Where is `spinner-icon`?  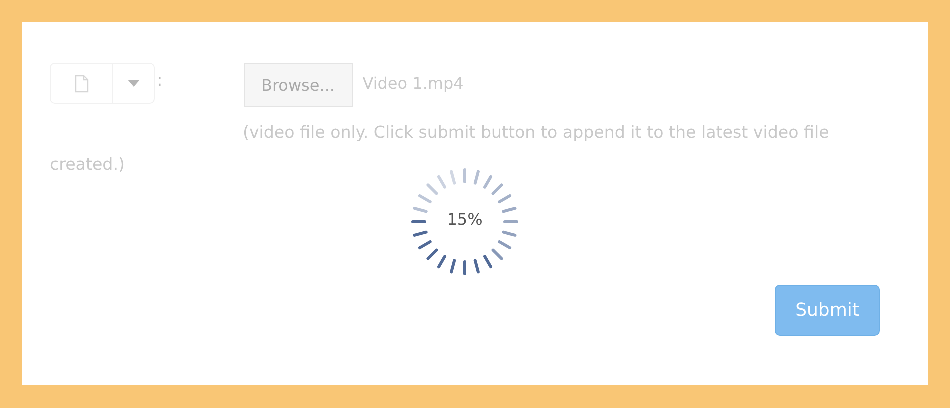
spinner-icon is located at coordinates (465, 222).